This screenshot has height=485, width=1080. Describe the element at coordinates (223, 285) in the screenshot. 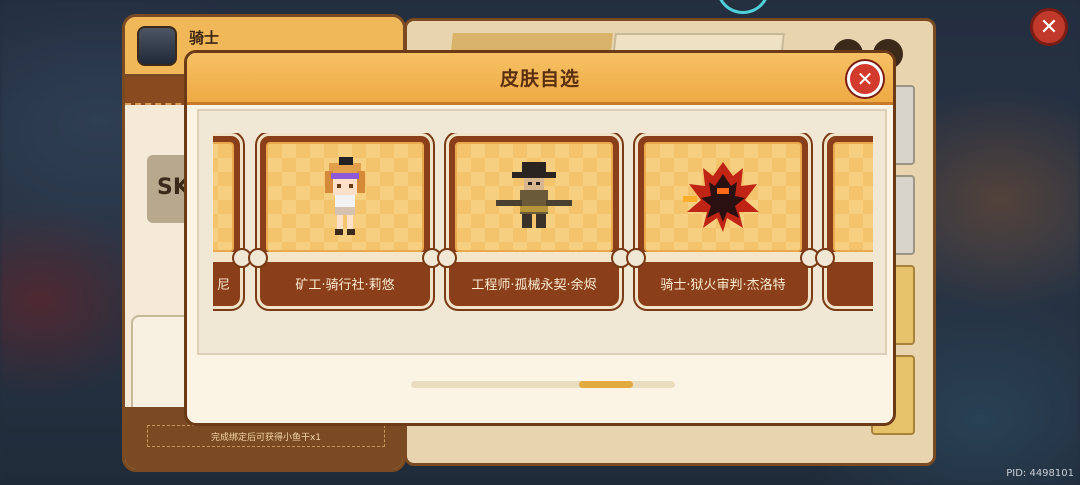

I see `skin-label: 尼` at that location.